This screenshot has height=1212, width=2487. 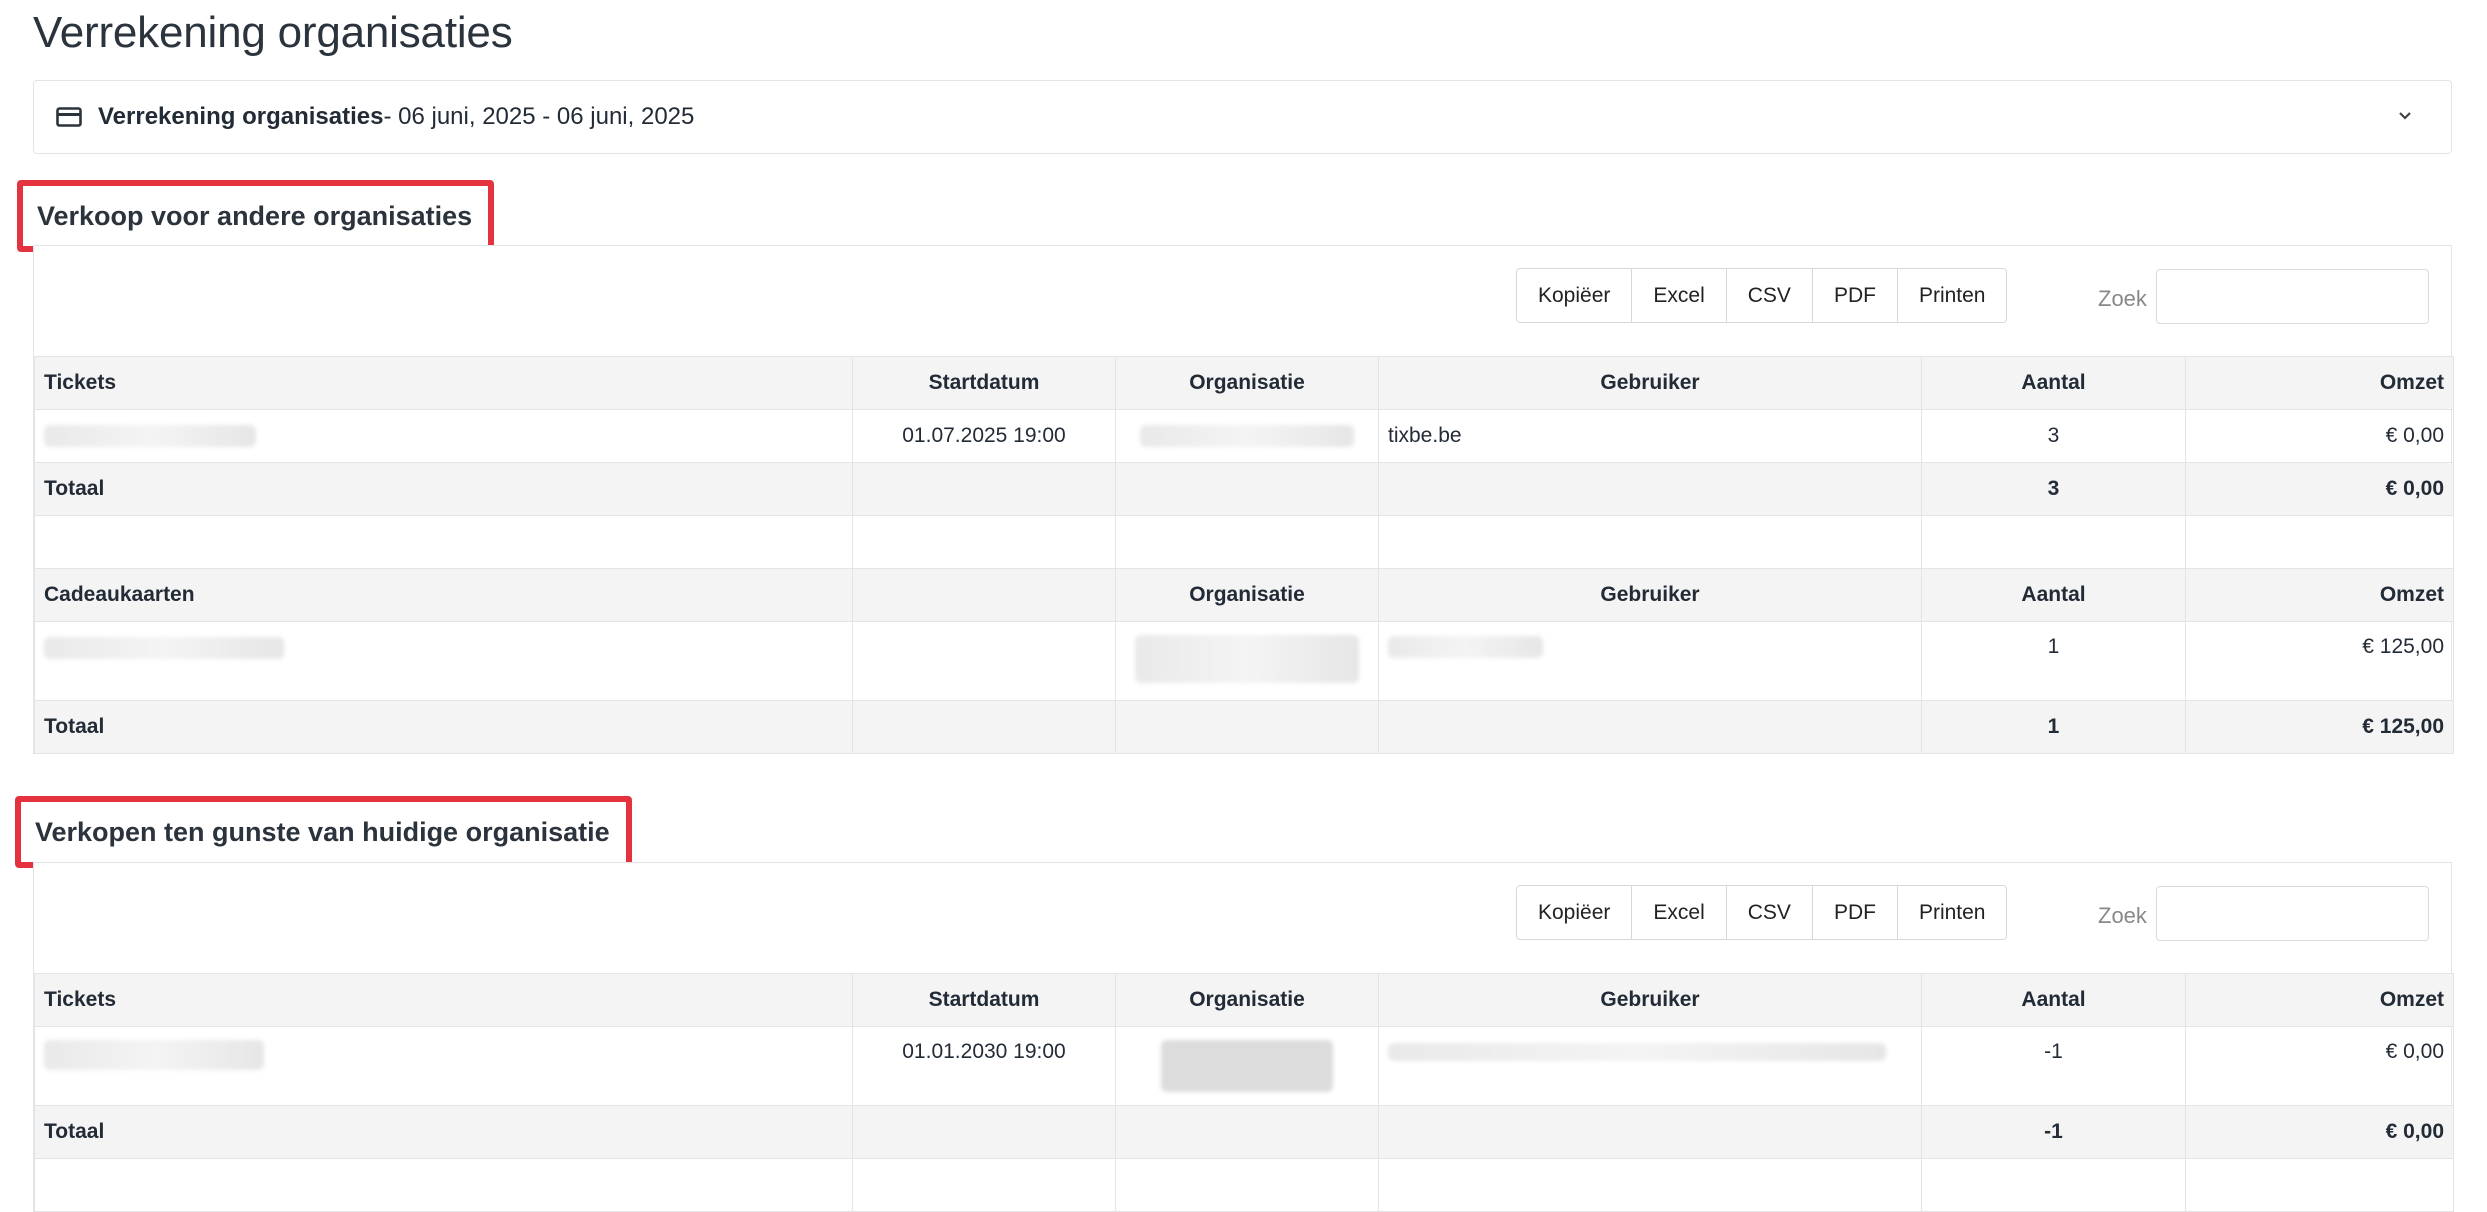 What do you see at coordinates (2053, 1066) in the screenshot?
I see `aantal-cell: -1` at bounding box center [2053, 1066].